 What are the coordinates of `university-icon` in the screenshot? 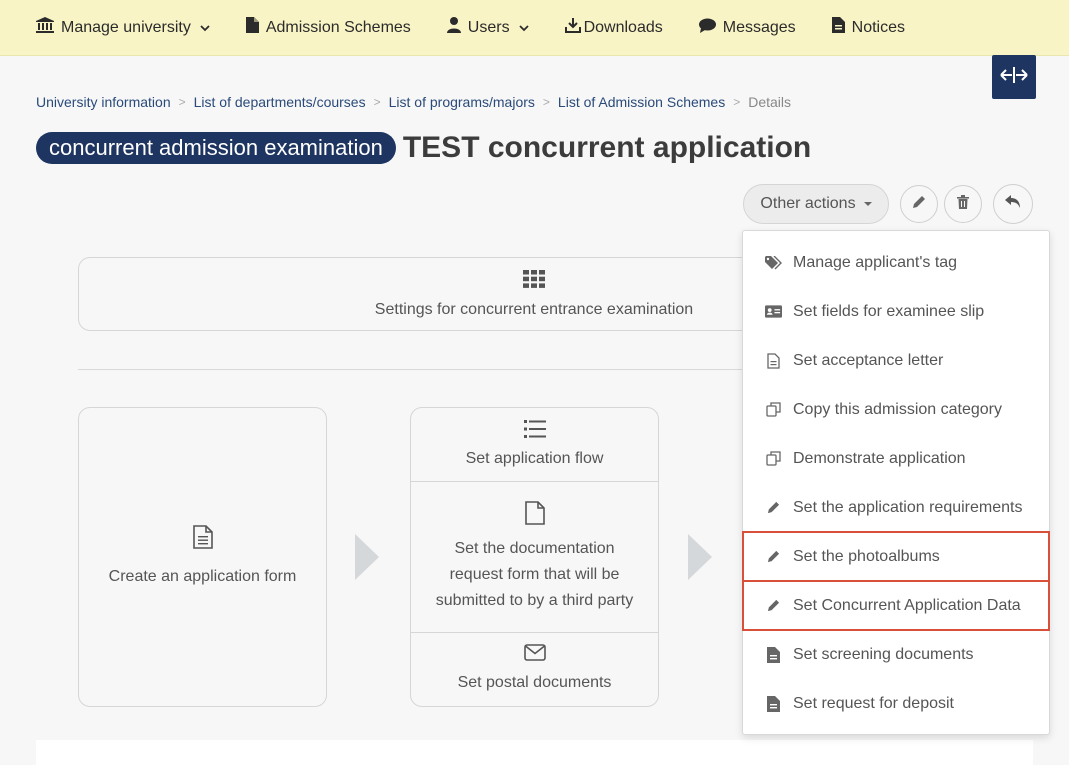 It's located at (45, 27).